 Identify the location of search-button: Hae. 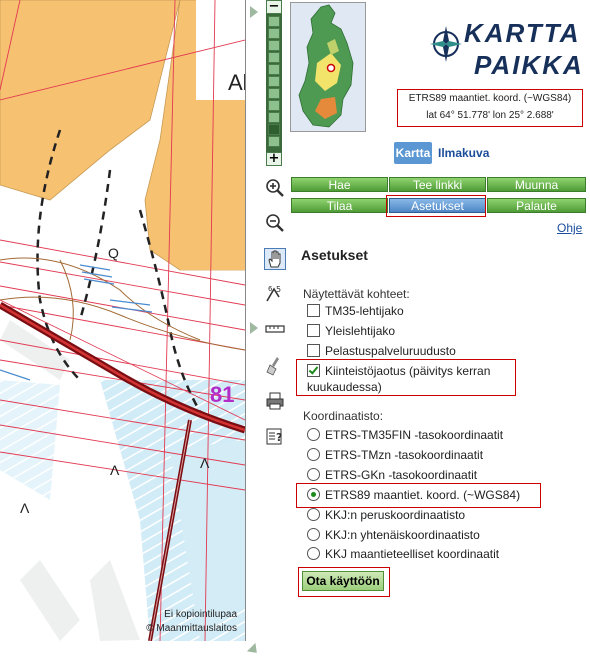
(339, 184).